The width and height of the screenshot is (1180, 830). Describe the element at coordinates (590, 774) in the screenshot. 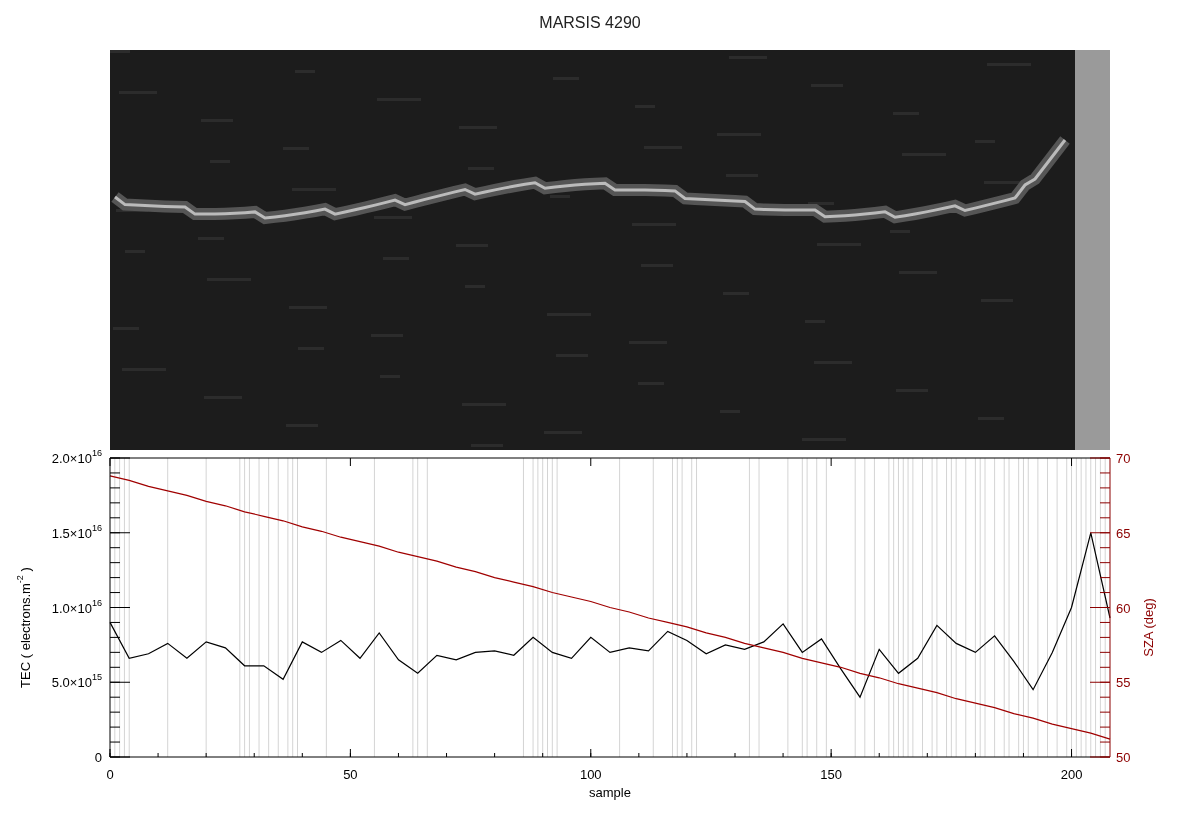

I see `tick-label: 100` at that location.